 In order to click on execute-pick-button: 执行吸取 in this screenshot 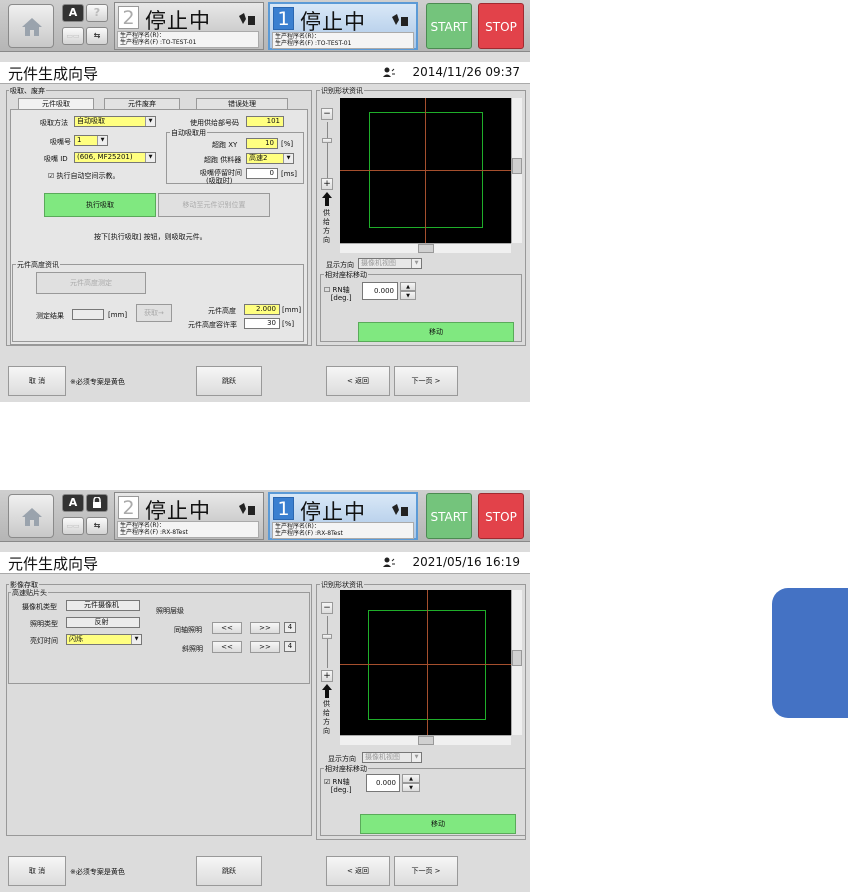, I will do `click(100, 205)`.